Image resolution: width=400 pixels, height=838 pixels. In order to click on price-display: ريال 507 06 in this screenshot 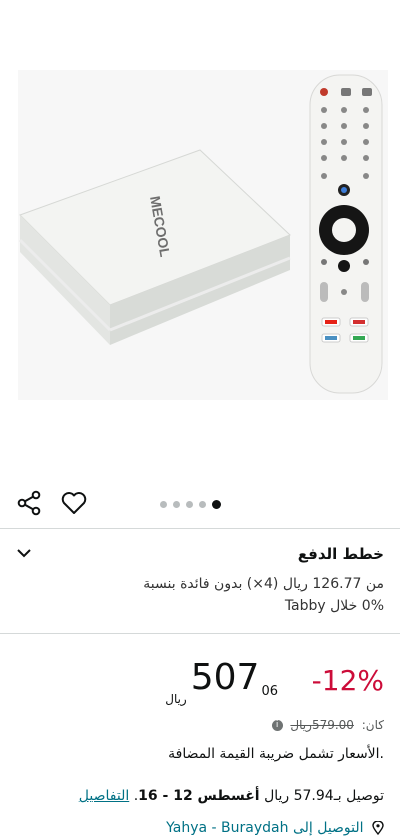, I will do `click(221, 681)`.